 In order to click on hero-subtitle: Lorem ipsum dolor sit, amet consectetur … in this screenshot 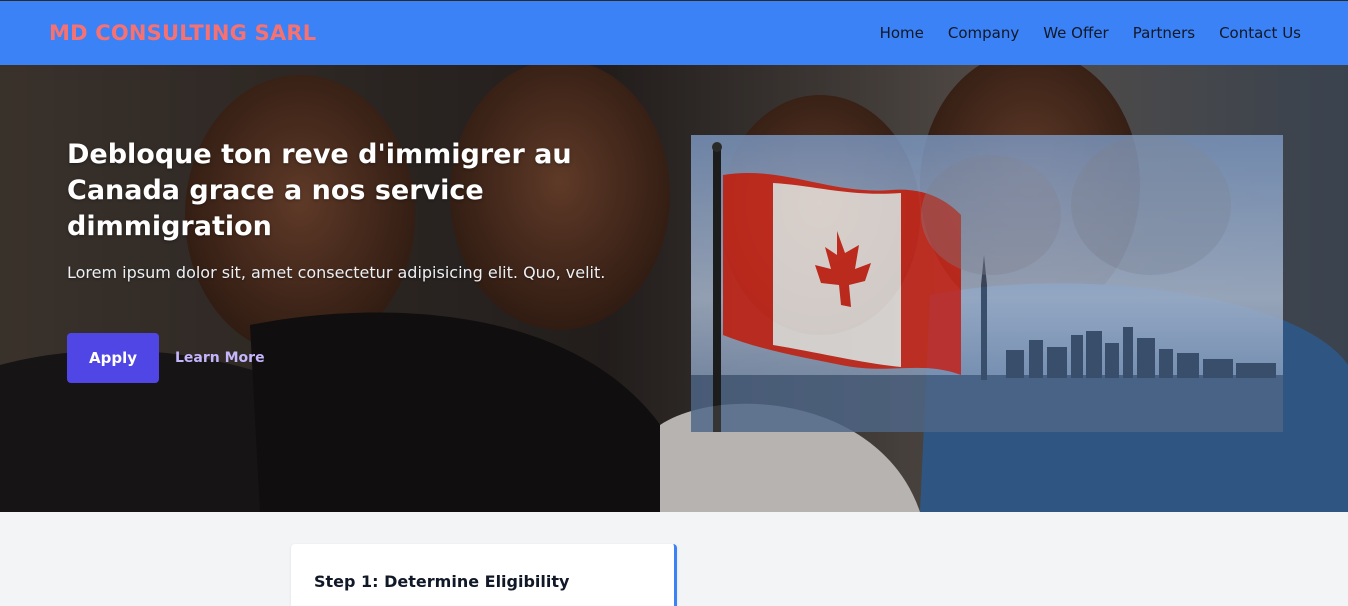, I will do `click(336, 272)`.